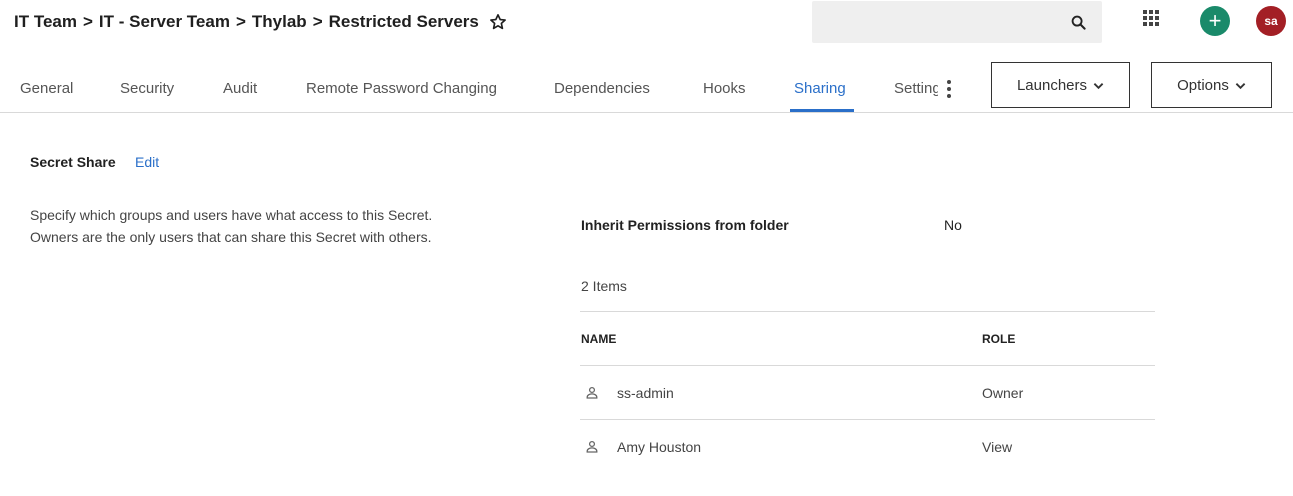 Image resolution: width=1293 pixels, height=496 pixels. I want to click on secret-share-title: Secret Share, so click(73, 162).